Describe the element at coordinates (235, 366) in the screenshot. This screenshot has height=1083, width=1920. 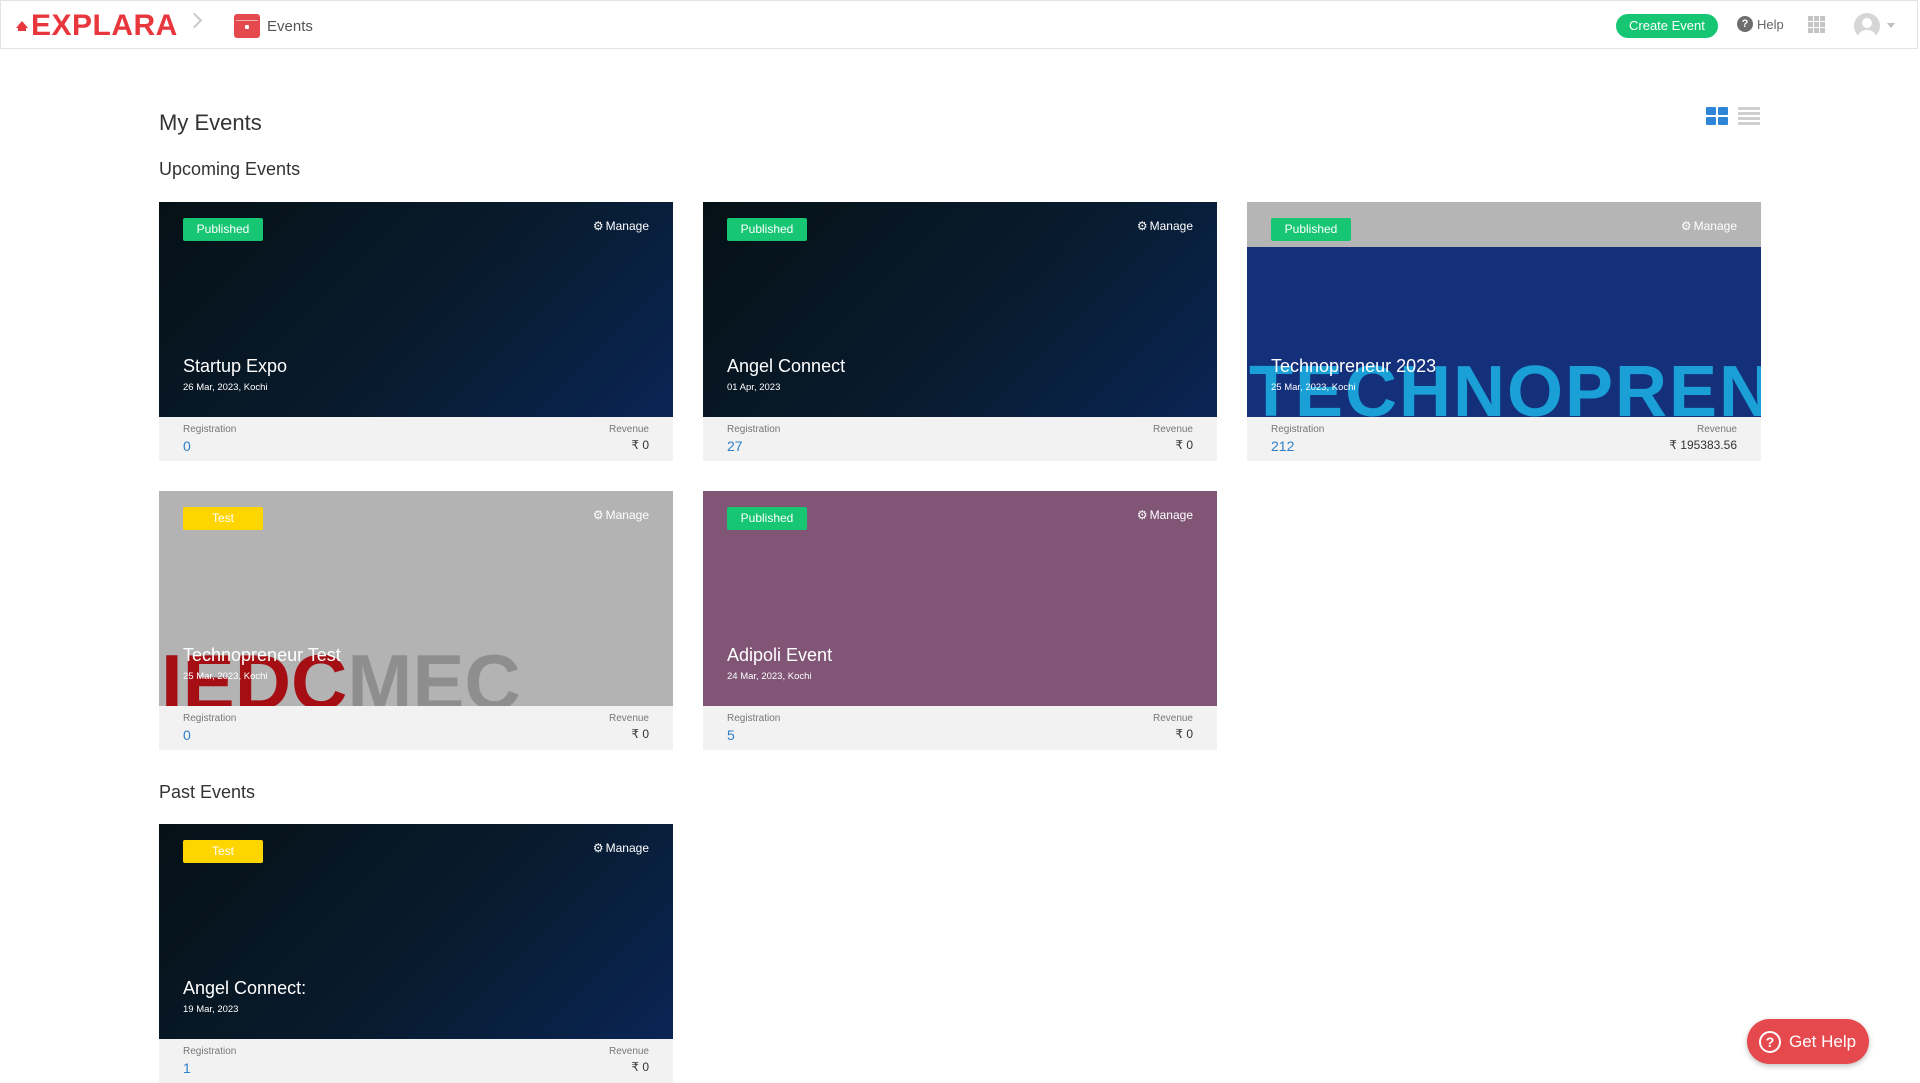
I see `event-name: Startup Expo` at that location.